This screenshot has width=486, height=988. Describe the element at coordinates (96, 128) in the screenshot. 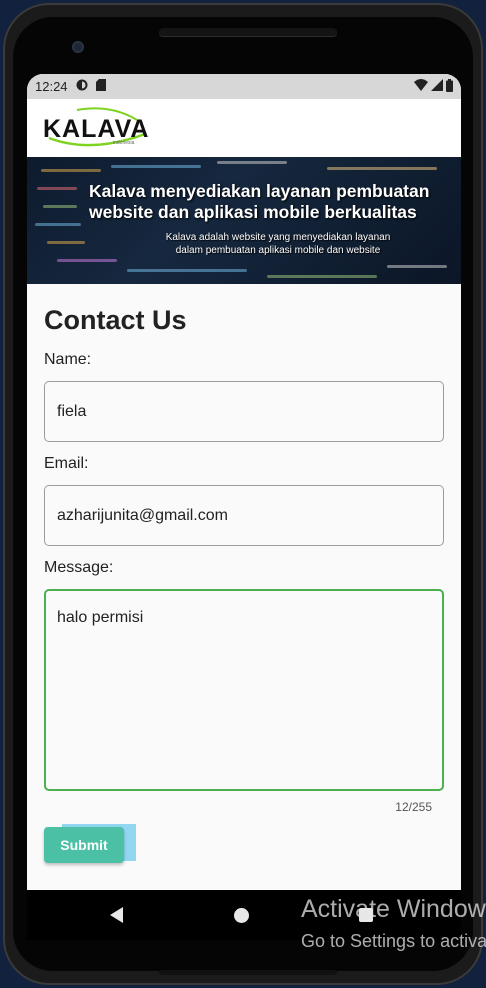

I see `kalava-logo: KALAVA indonesia` at that location.